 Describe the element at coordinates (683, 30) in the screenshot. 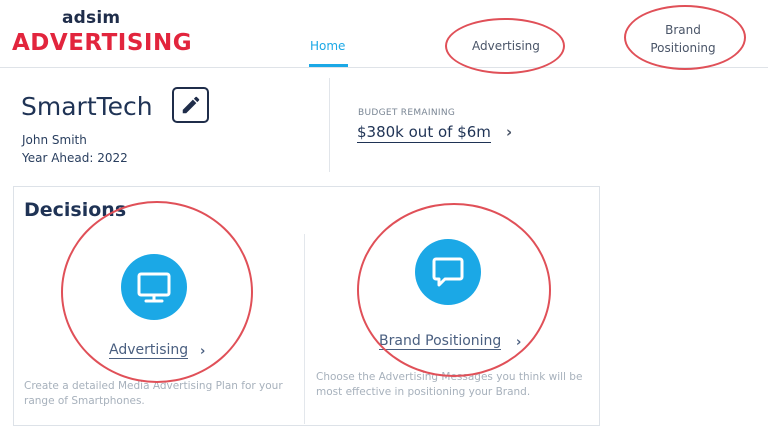

I see `nav-brand-line1: Brand` at that location.